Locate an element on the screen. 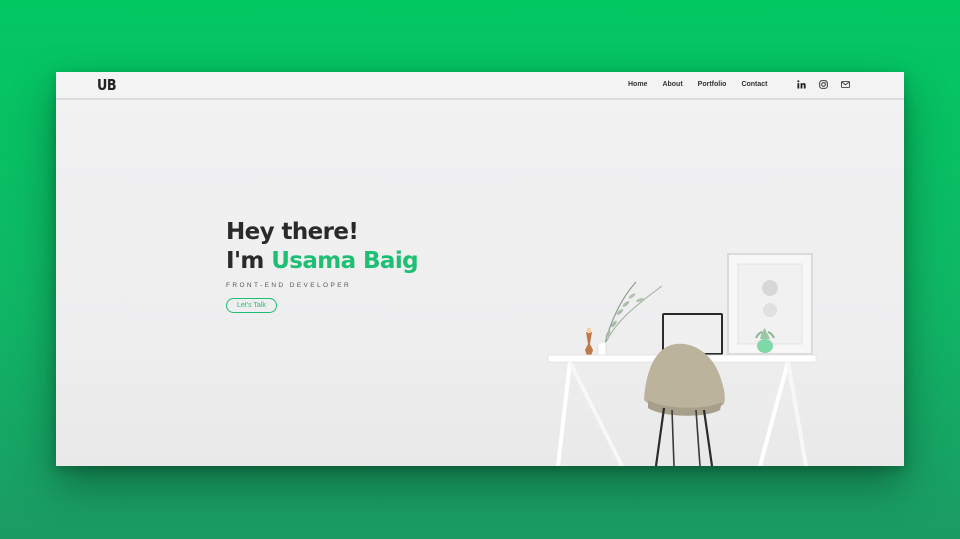  chair-icon is located at coordinates (684, 404).